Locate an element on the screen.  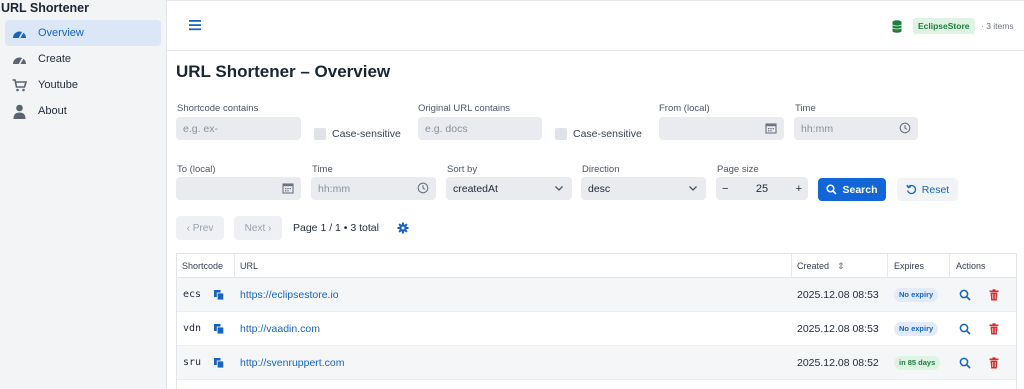
shortcode-cell: sru is located at coordinates (192, 362).